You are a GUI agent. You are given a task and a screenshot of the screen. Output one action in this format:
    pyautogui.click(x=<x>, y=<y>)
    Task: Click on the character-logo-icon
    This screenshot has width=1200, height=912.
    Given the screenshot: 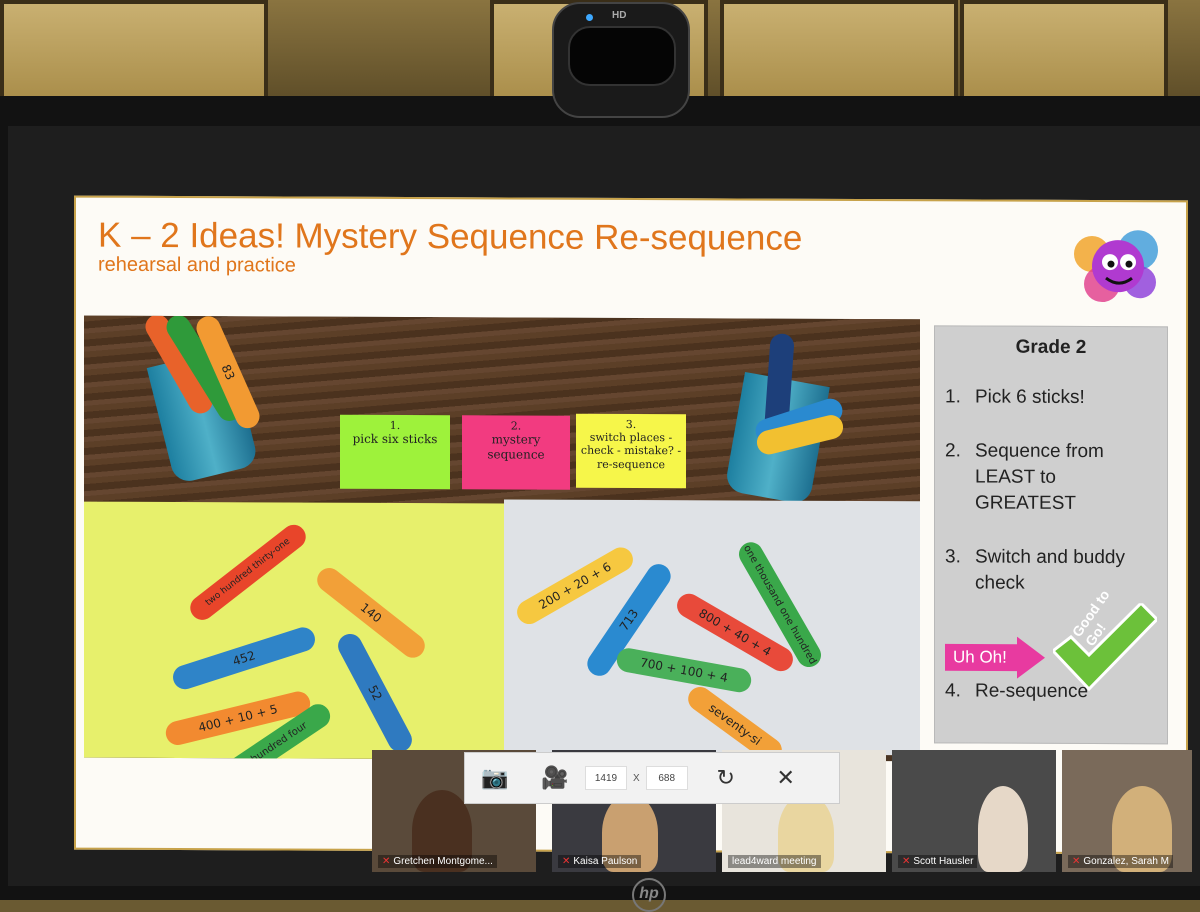 What is the action you would take?
    pyautogui.click(x=1116, y=266)
    